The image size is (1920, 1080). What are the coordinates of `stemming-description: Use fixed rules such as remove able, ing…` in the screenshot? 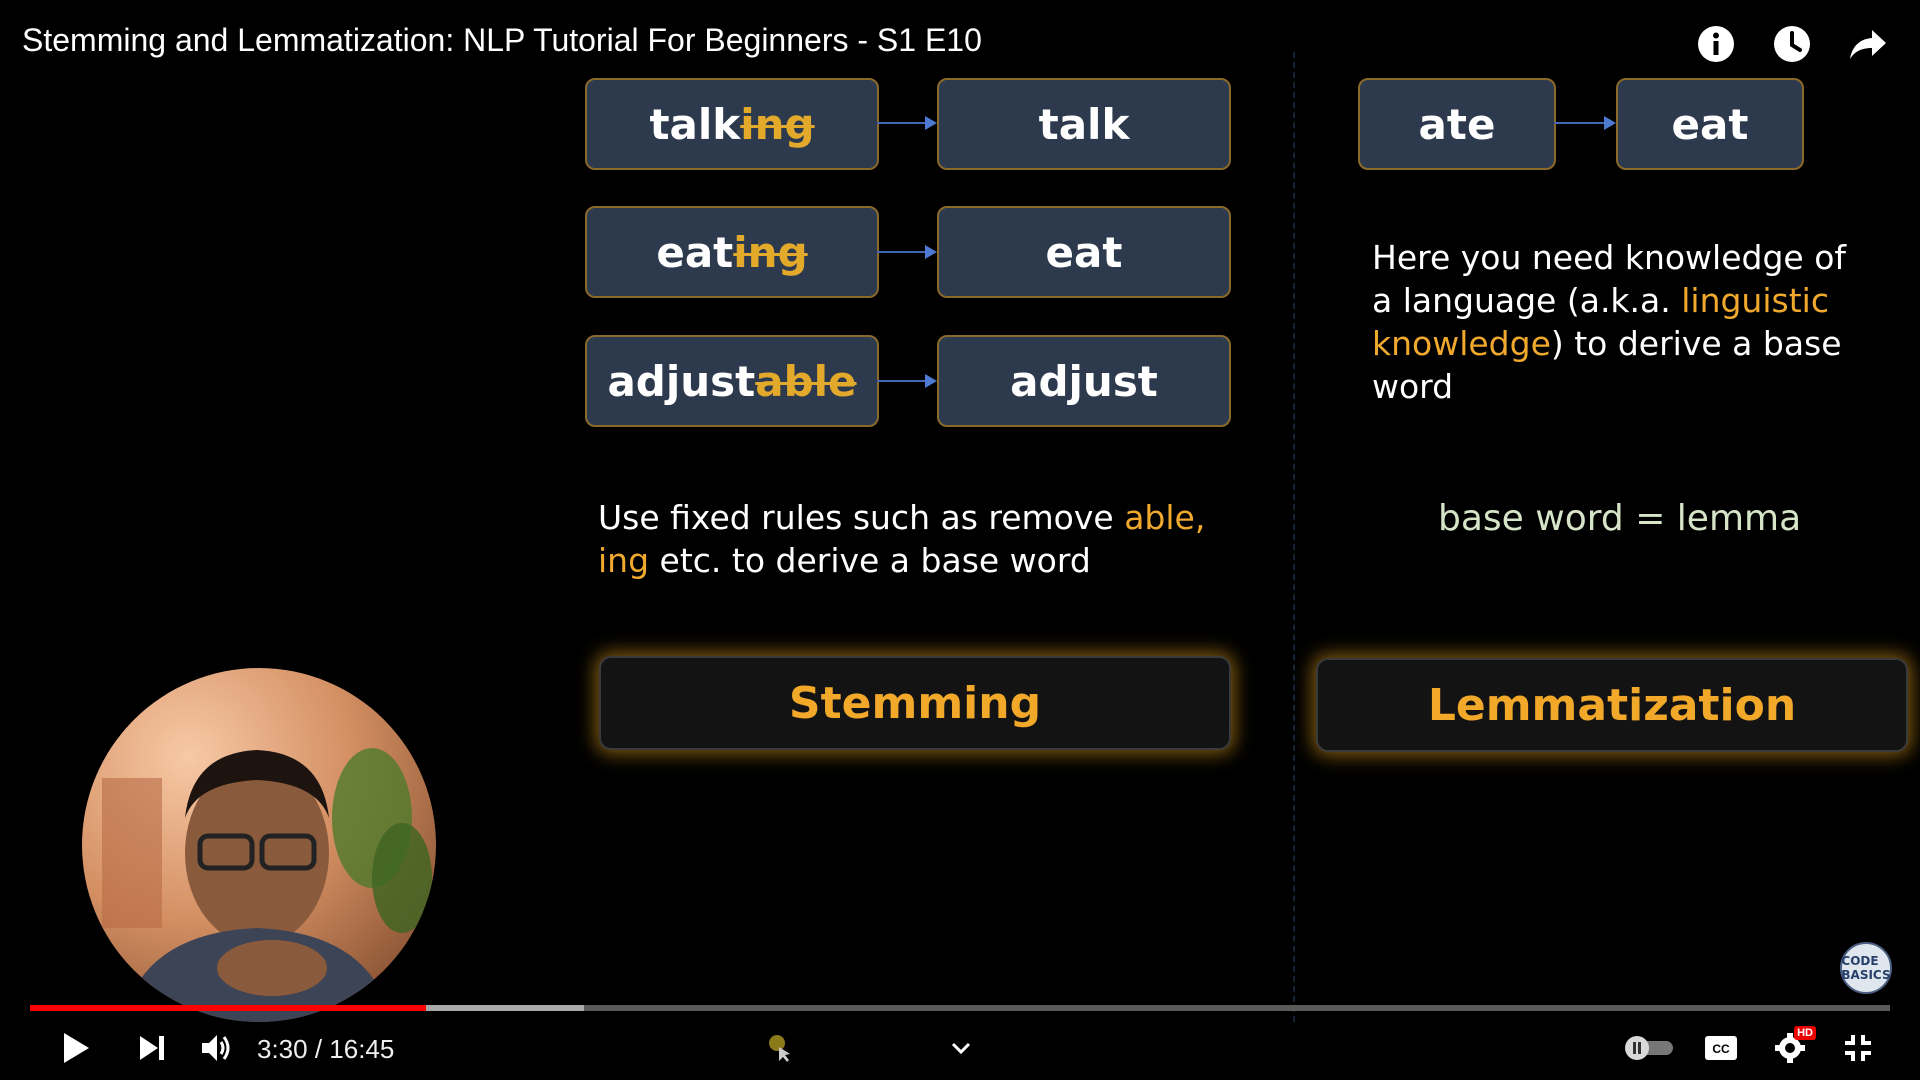 It's located at (928, 539).